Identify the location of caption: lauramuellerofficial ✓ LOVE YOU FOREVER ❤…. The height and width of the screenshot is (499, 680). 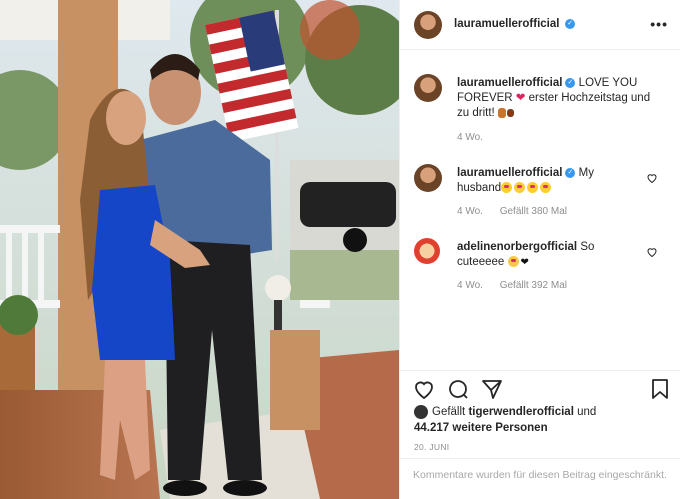
(540, 106).